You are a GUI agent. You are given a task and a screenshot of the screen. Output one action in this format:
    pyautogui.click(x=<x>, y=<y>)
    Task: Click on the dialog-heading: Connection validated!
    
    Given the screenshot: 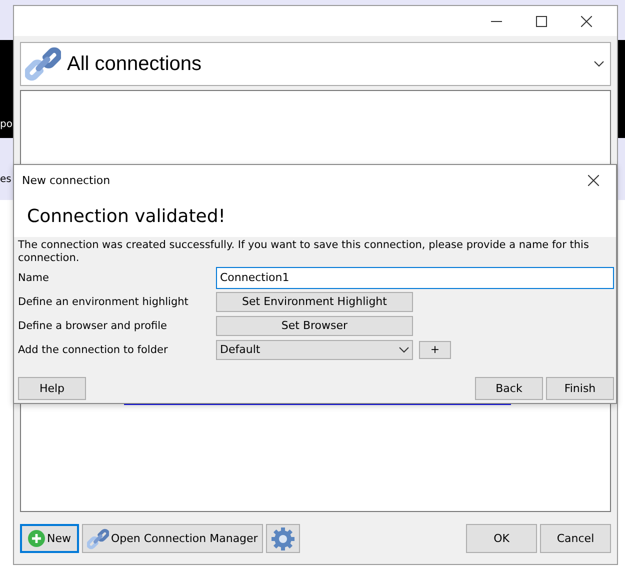 What is the action you would take?
    pyautogui.click(x=126, y=216)
    